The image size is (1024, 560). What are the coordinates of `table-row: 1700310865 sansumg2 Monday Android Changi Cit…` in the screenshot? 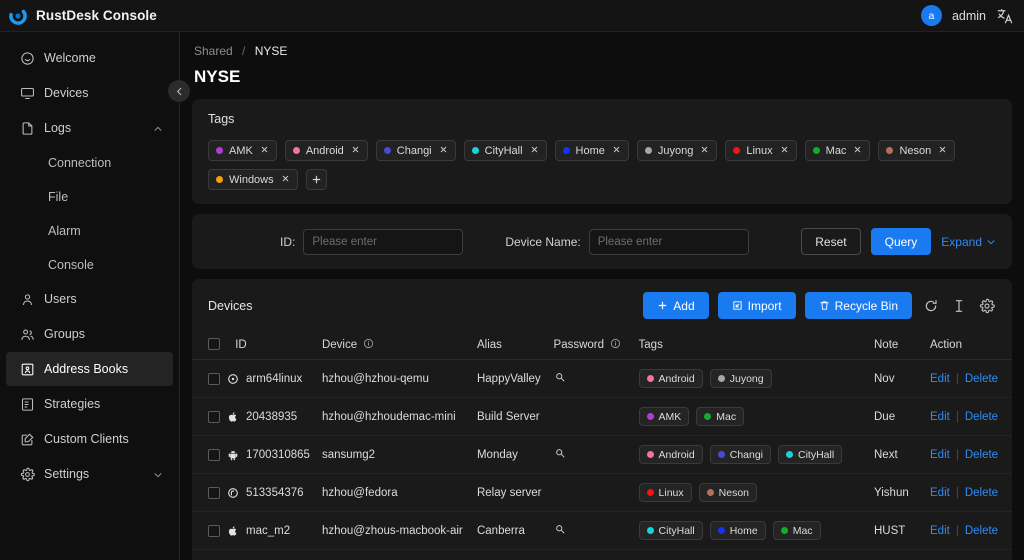 It's located at (602, 454).